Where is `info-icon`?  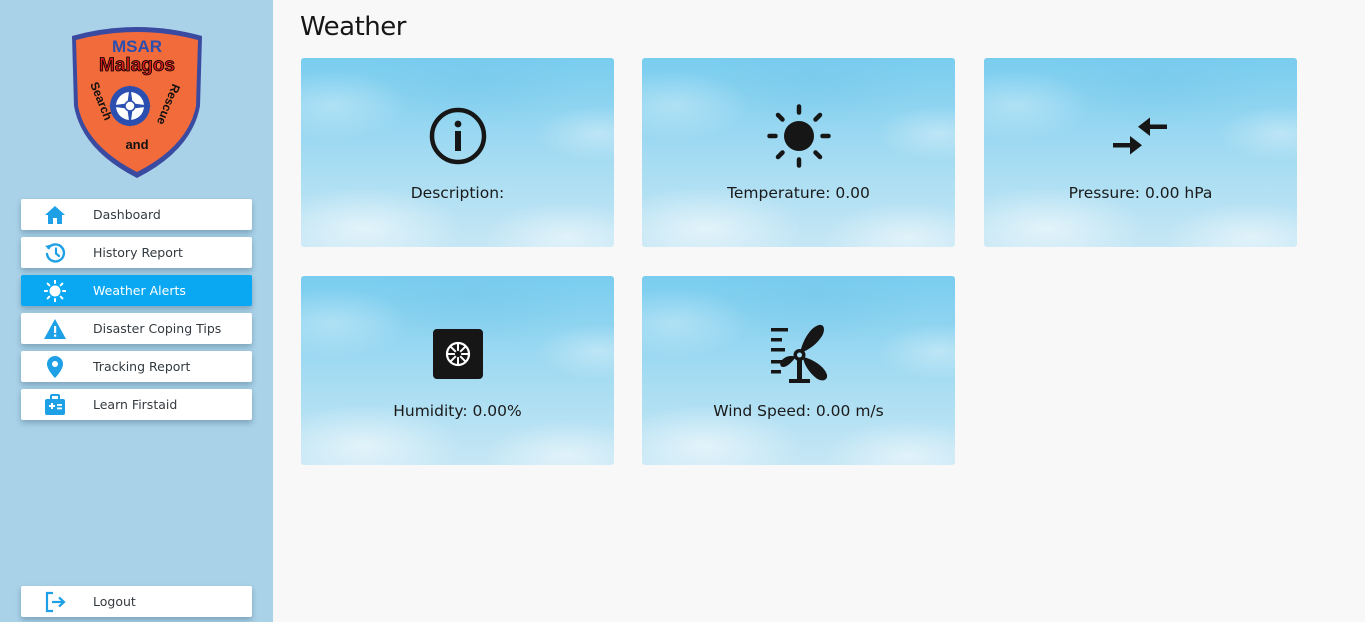
info-icon is located at coordinates (458, 136).